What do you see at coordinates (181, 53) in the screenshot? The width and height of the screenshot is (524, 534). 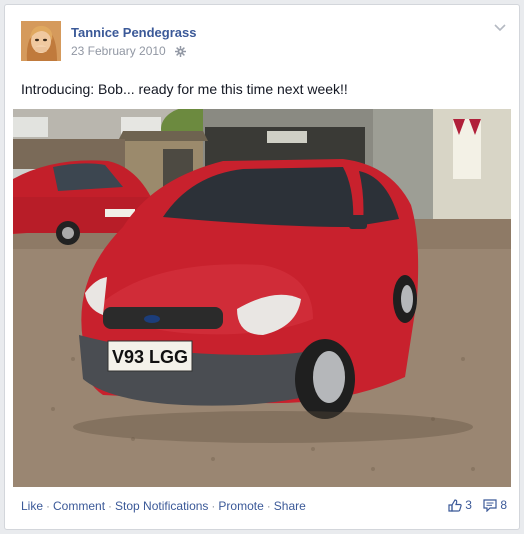 I see `gear-icon` at bounding box center [181, 53].